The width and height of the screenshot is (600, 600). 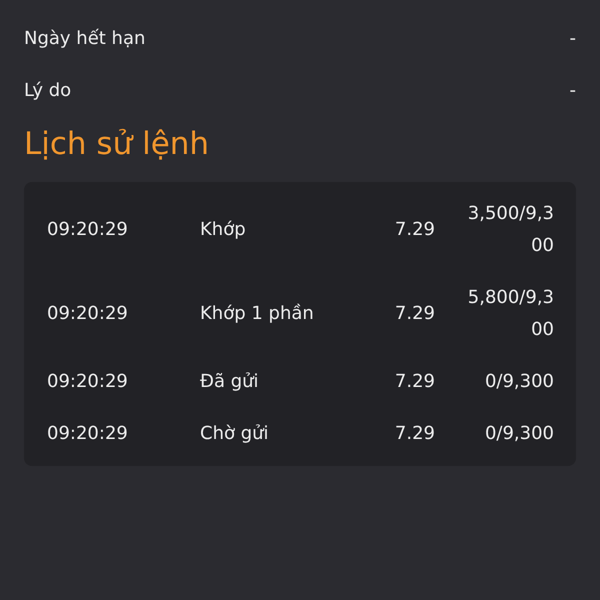 I want to click on quantity-cell-text: 3,500/9,300, so click(x=510, y=230).